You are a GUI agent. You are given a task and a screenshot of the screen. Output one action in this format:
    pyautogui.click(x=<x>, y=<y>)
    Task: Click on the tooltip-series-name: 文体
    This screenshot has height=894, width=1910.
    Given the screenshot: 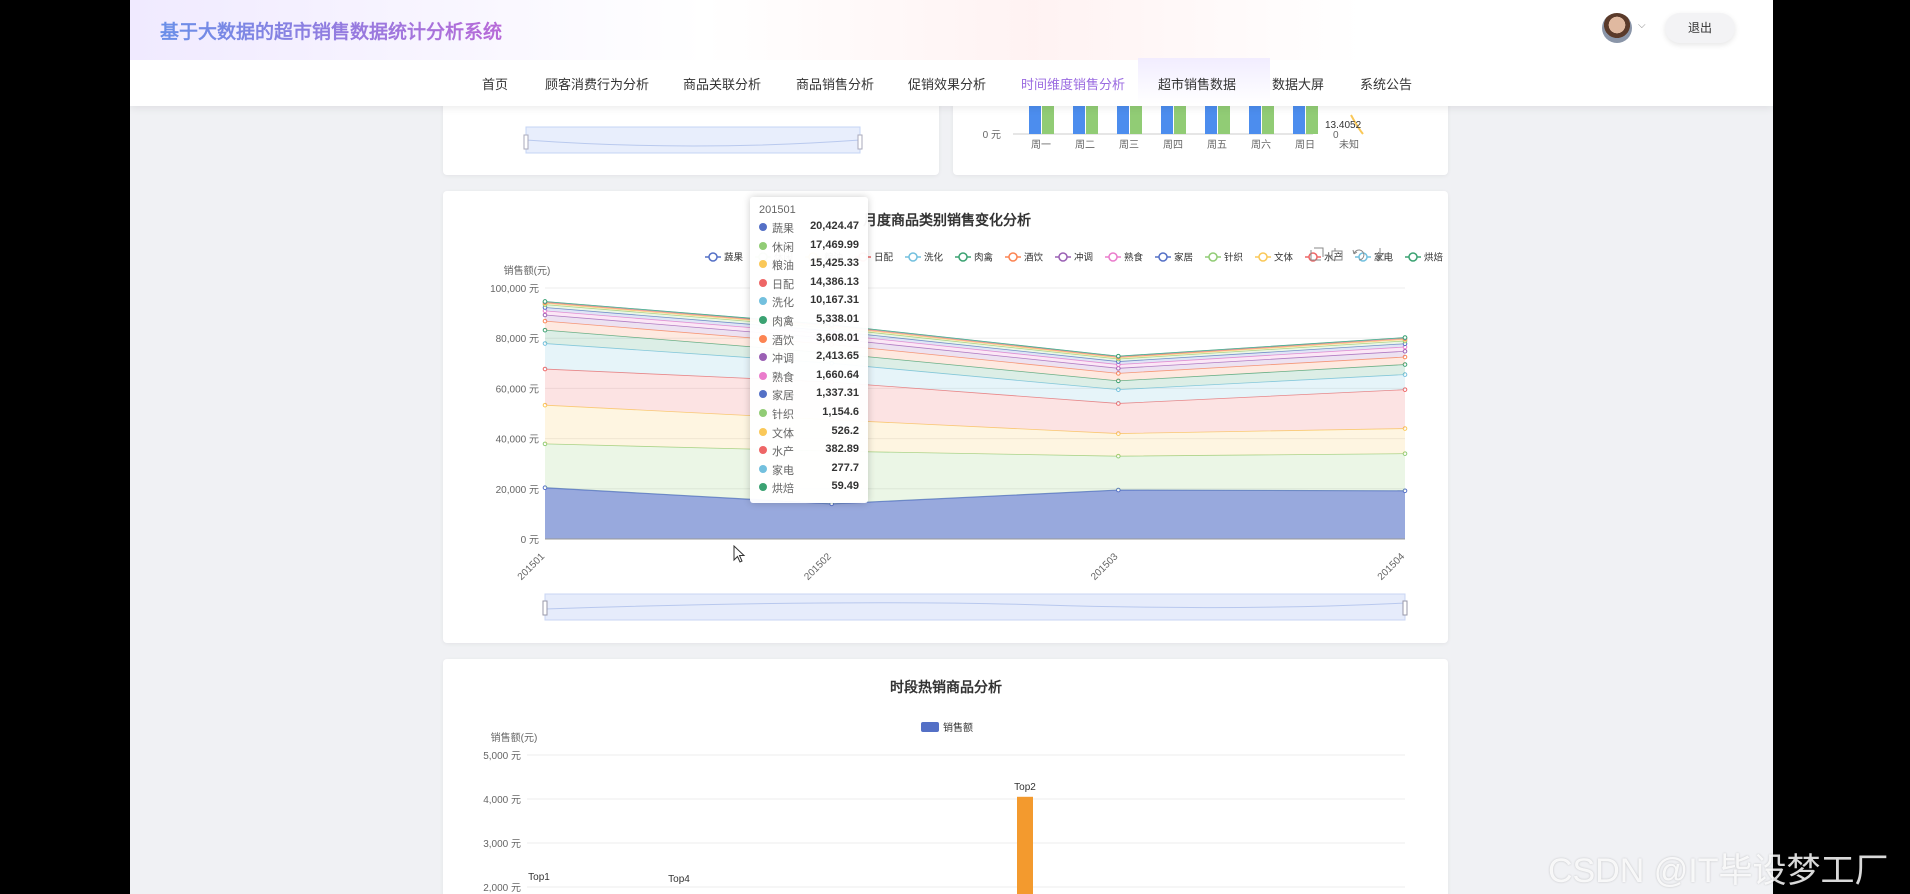 What is the action you would take?
    pyautogui.click(x=783, y=433)
    